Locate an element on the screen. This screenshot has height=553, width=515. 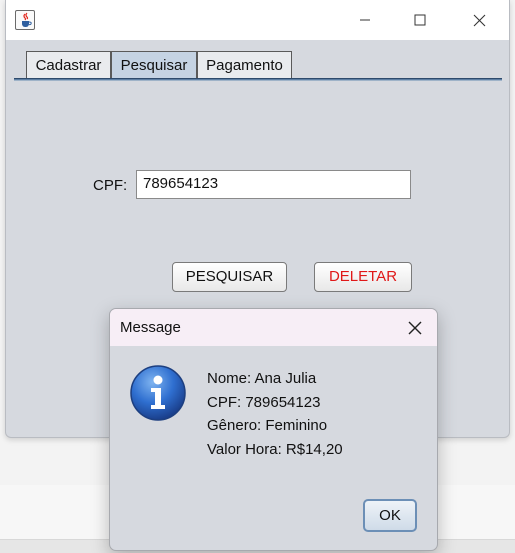
info-icon is located at coordinates (158, 393).